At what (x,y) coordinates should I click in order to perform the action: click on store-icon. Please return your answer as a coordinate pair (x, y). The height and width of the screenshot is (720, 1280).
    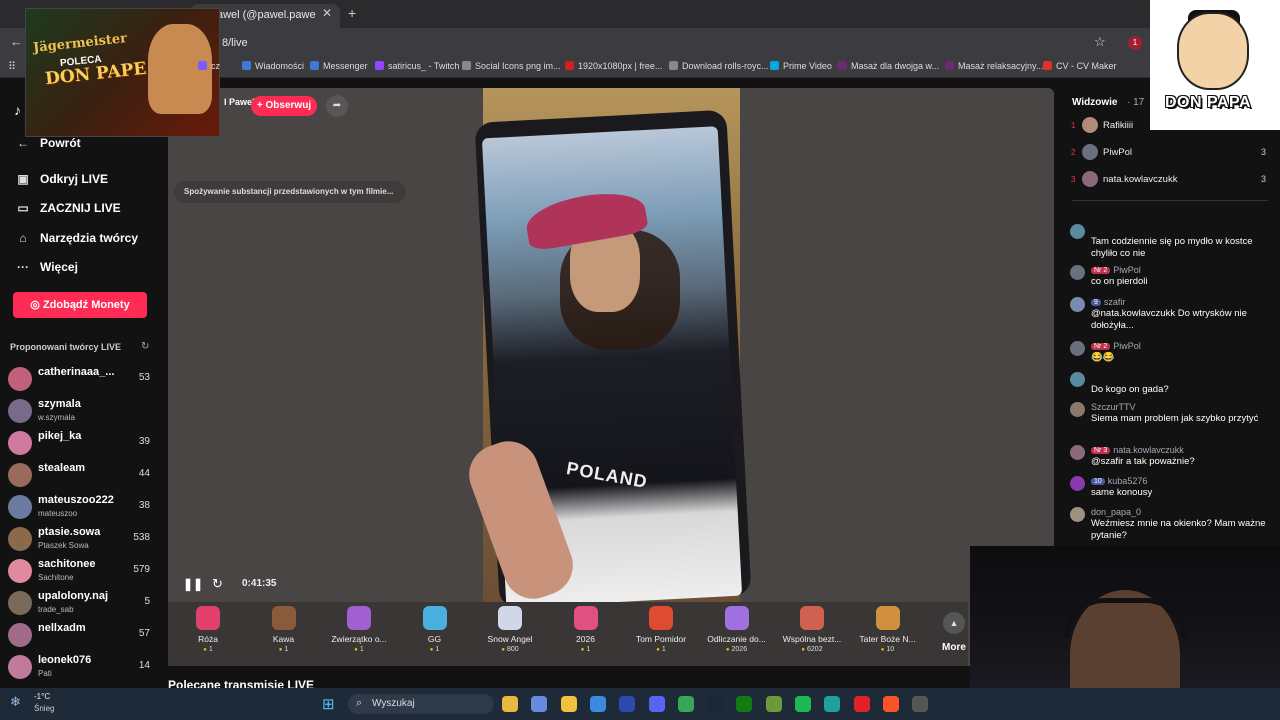
    Looking at the image, I should click on (597, 704).